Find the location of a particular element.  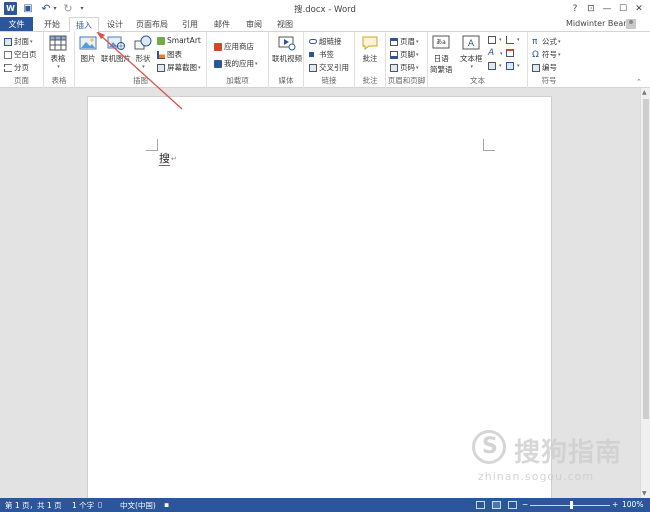

tab-file: 文件 is located at coordinates (16, 24).